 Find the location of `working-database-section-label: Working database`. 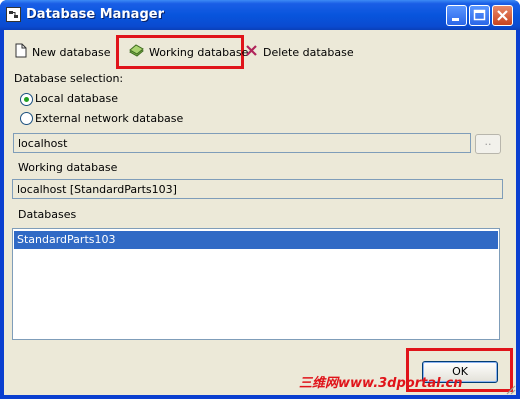

working-database-section-label: Working database is located at coordinates (68, 167).